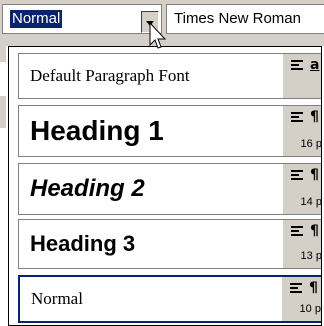 This screenshot has height=326, width=324. What do you see at coordinates (158, 35) in the screenshot?
I see `mouse-cursor-icon` at bounding box center [158, 35].